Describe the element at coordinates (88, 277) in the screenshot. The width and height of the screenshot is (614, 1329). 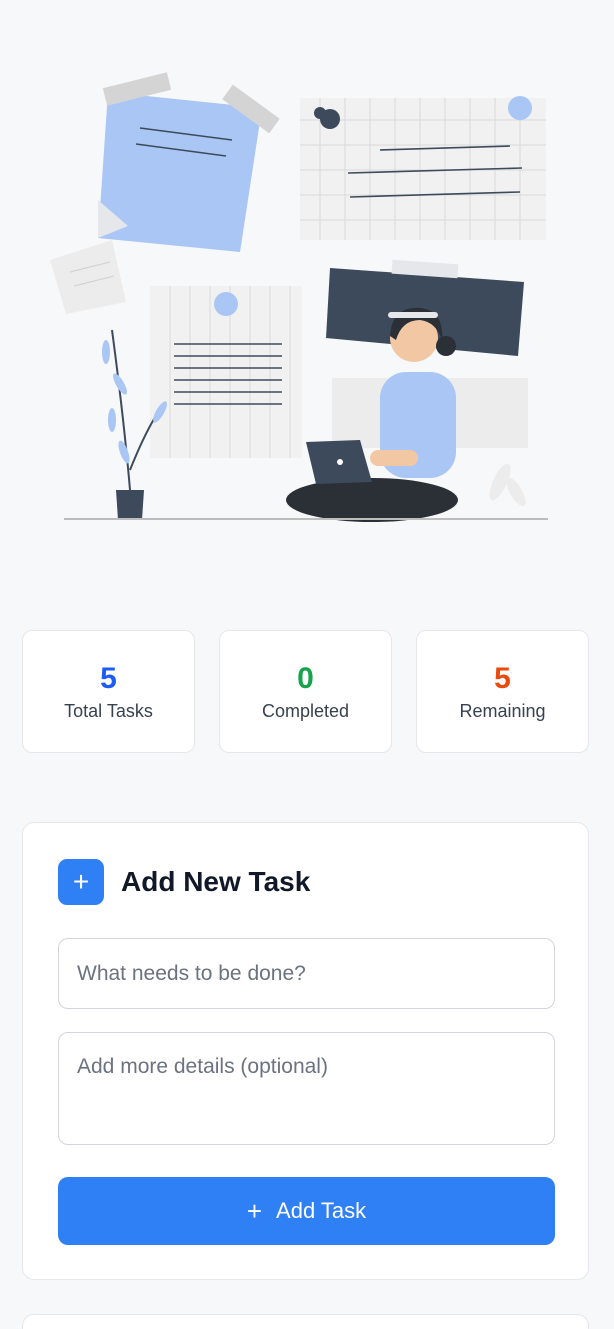
I see `small-paper-illustration` at that location.